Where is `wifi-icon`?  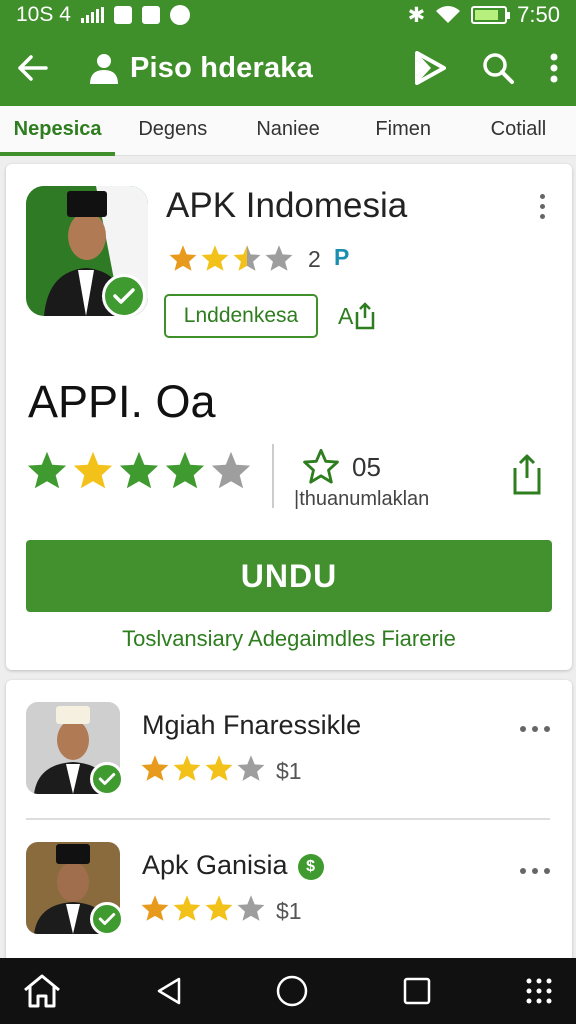
wifi-icon is located at coordinates (448, 14).